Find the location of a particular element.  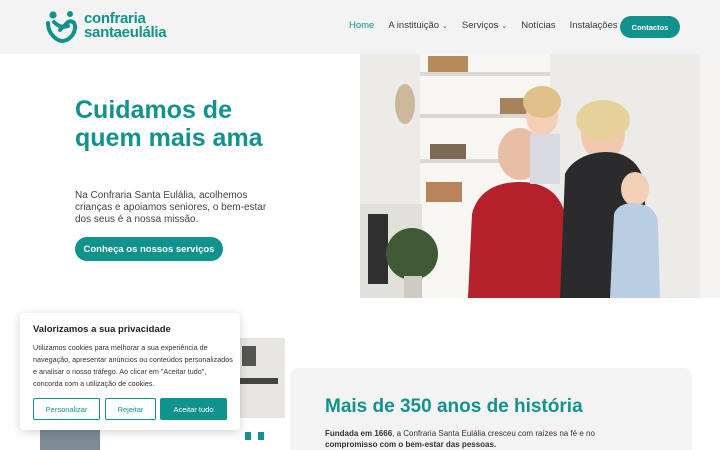

logo-line-2: santaeulália is located at coordinates (125, 32).